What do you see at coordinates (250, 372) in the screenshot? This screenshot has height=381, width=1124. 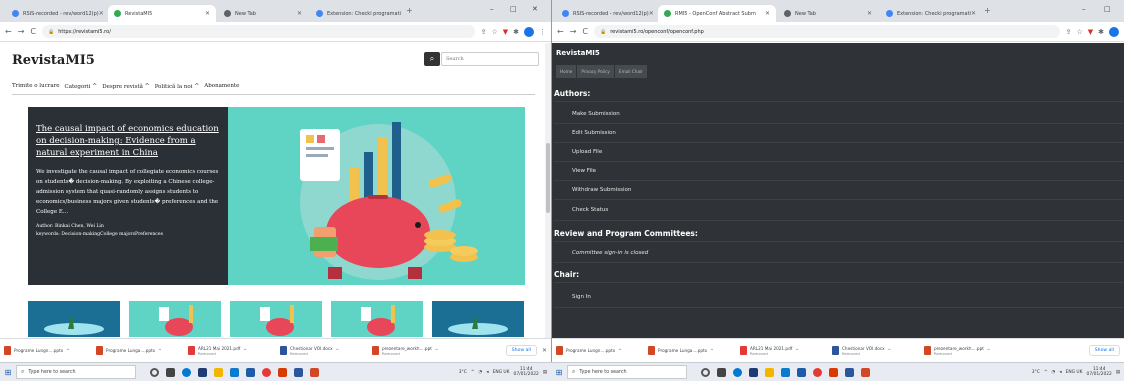 I see `outlook-icon` at bounding box center [250, 372].